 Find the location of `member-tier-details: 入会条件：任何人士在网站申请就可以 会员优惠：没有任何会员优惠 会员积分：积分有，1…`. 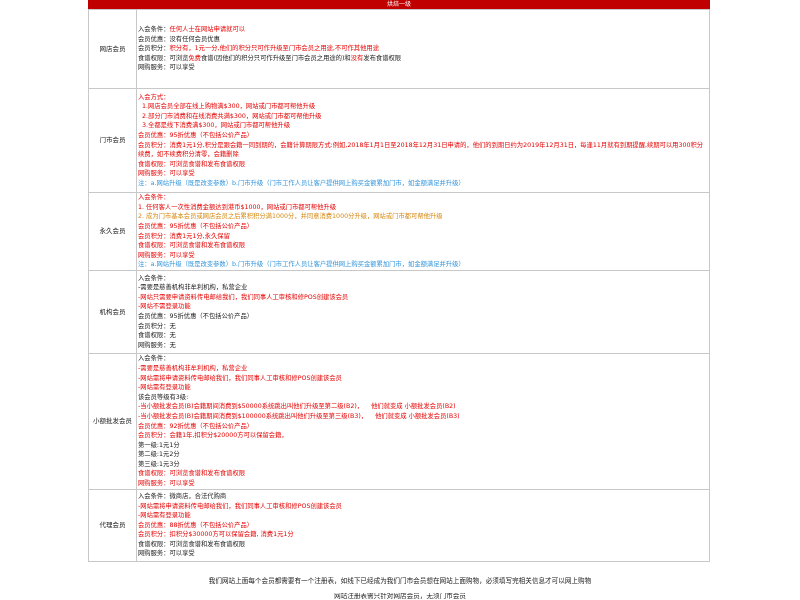

member-tier-details: 入会条件：任何人士在网站申请就可以 会员优惠：没有任何会员优惠 会员积分：积分有，1… is located at coordinates (423, 49).